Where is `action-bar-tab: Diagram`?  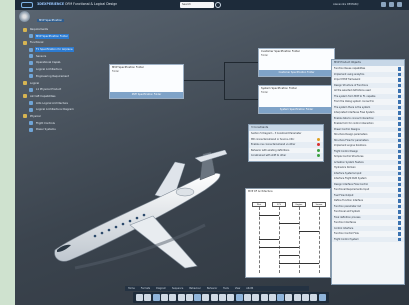 action-bar-tab: Diagram is located at coordinates (161, 288).